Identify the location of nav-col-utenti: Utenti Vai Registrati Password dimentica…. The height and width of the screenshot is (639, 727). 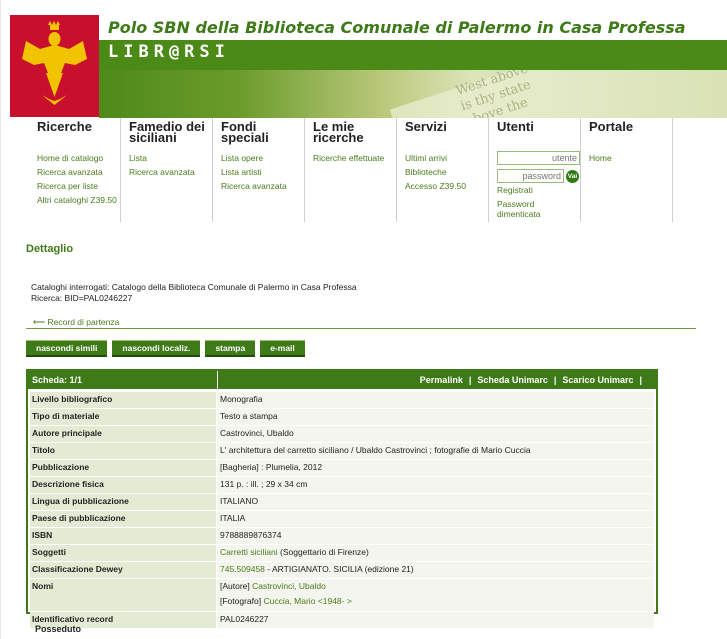
(535, 170).